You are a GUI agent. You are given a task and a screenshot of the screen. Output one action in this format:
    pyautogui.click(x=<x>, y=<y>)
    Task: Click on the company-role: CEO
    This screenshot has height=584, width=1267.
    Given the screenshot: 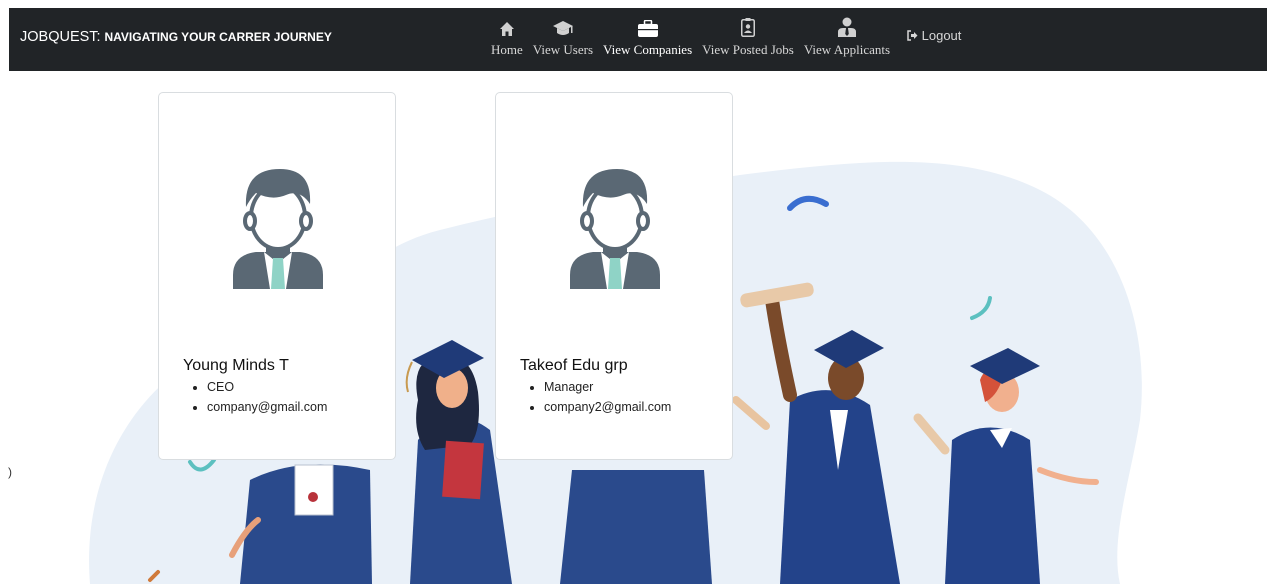 What is the action you would take?
    pyautogui.click(x=267, y=387)
    